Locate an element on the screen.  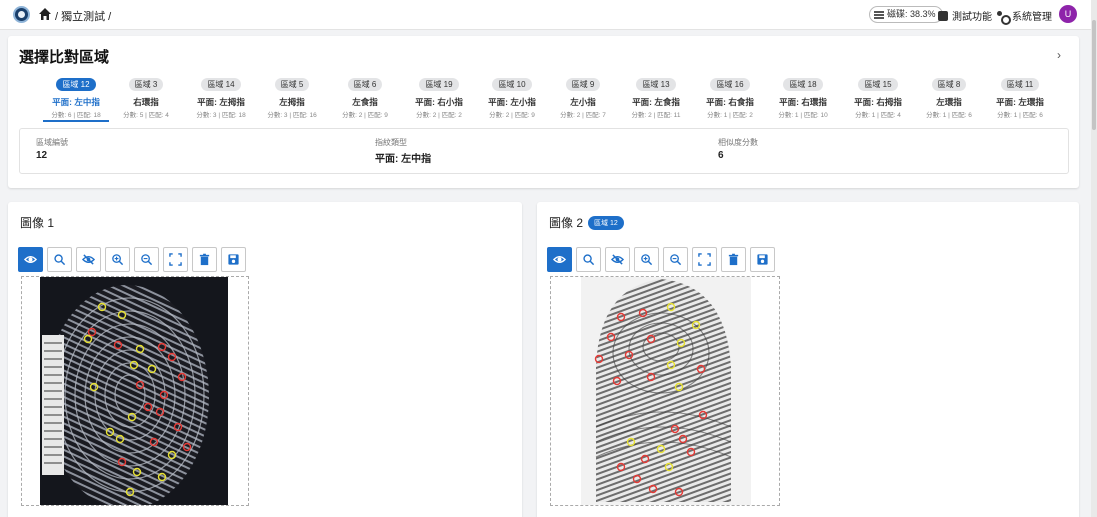
info-region-no: 區域編號 12 is located at coordinates (52, 149).